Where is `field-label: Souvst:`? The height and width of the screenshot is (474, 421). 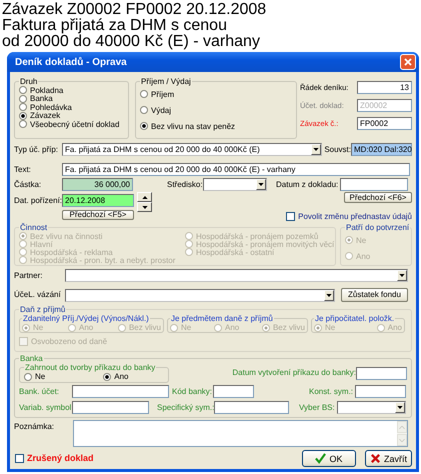 field-label: Souvst: is located at coordinates (337, 149).